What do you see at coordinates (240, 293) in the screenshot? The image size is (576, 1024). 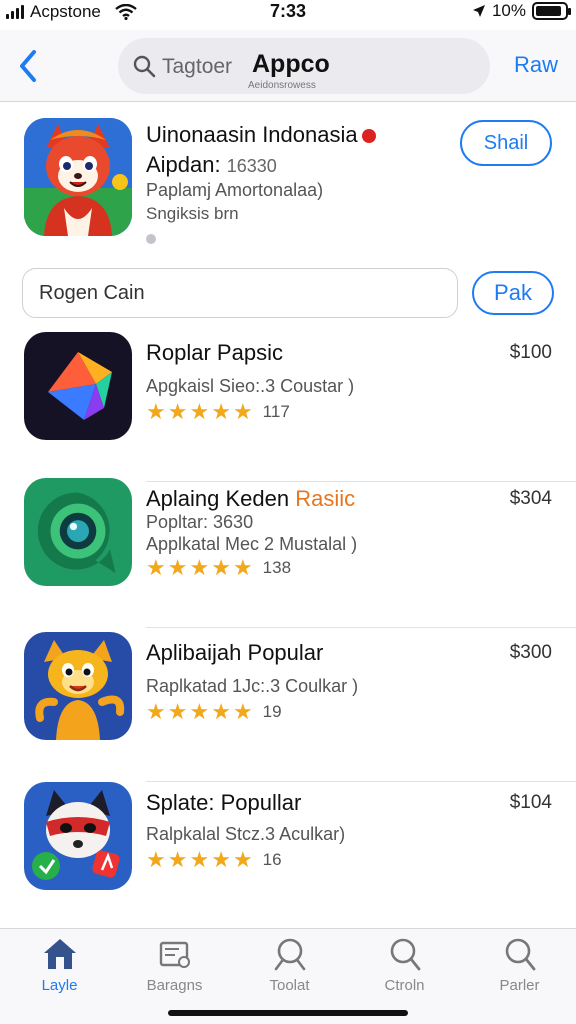 I see `filter-input` at bounding box center [240, 293].